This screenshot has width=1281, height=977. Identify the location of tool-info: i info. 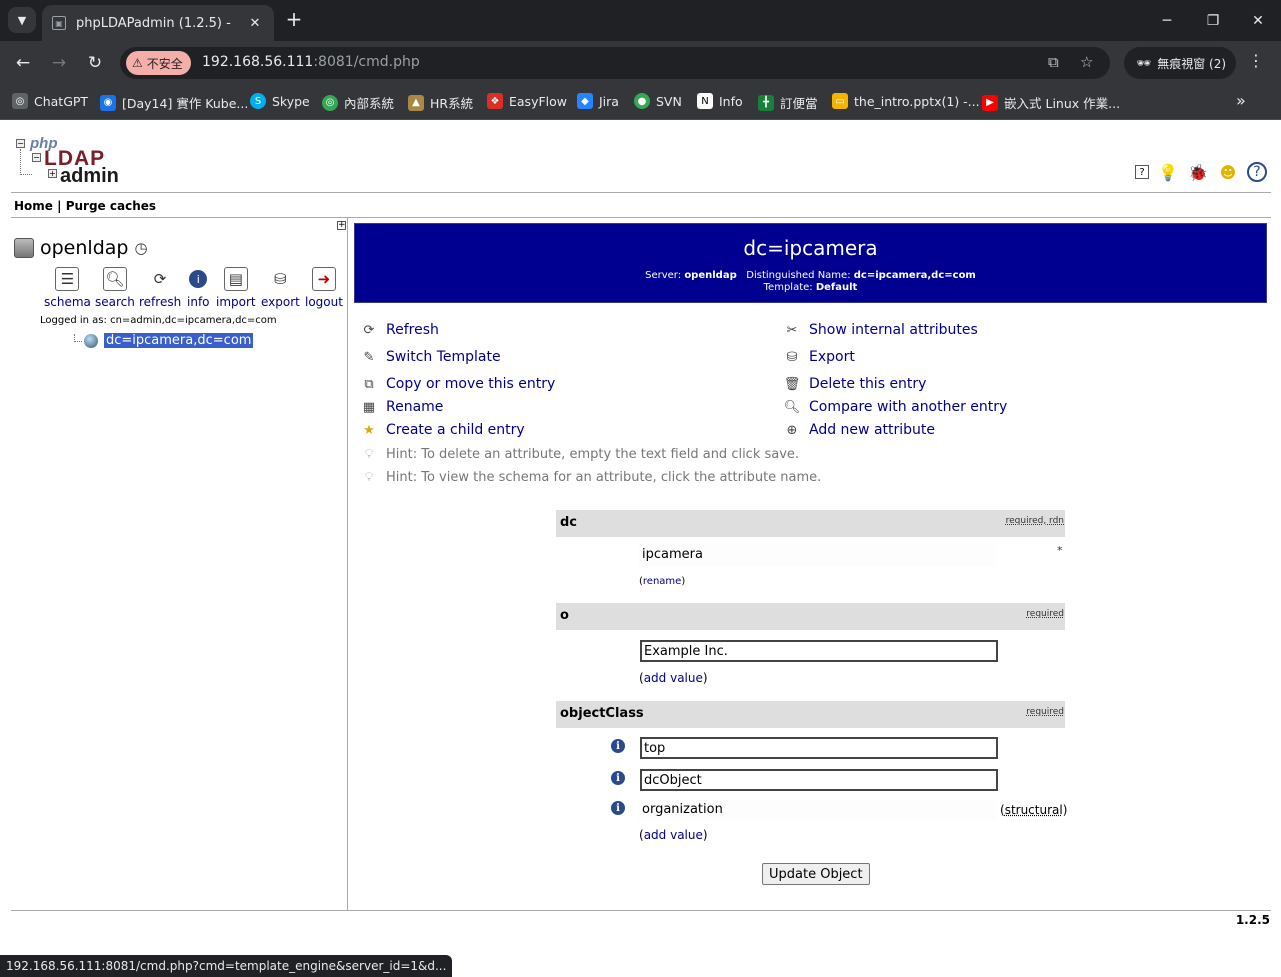
(198, 288).